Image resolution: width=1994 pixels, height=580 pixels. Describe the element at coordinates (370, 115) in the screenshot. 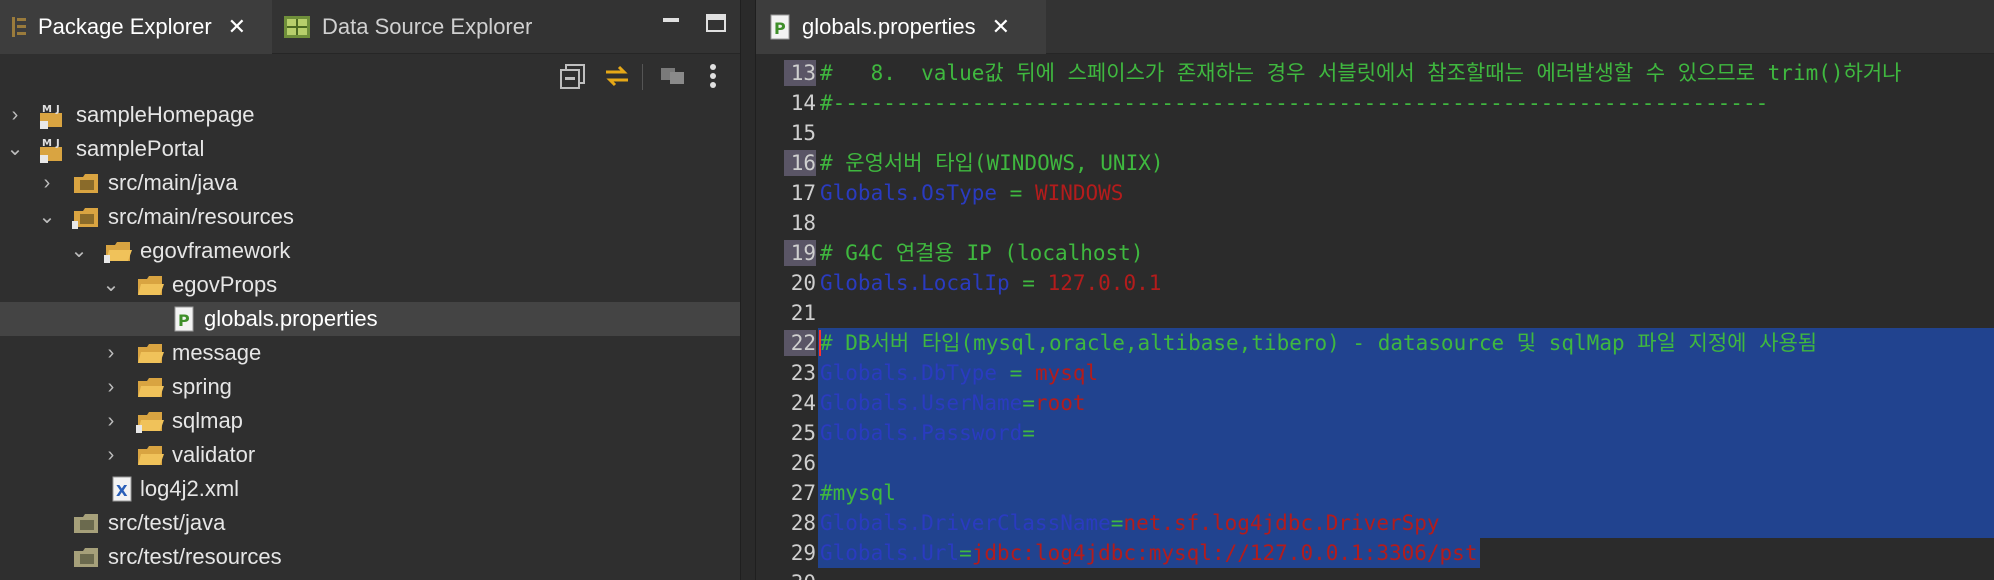

I see `tree-item-samplehomepage: › MJ sampleHomepage` at that location.